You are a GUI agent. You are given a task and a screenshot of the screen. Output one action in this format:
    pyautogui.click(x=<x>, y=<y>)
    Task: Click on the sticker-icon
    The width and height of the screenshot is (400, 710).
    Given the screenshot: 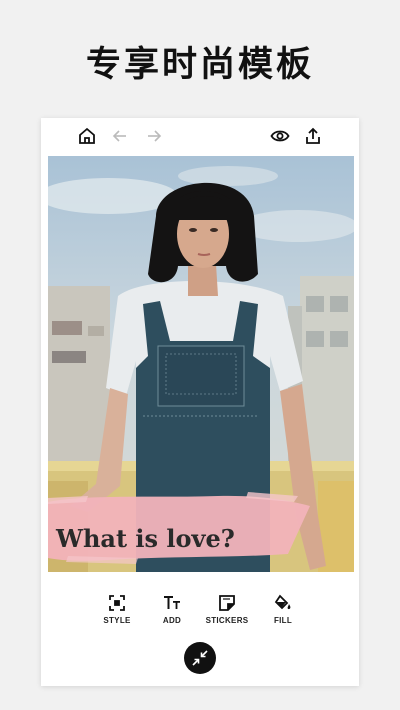 What is the action you would take?
    pyautogui.click(x=227, y=603)
    